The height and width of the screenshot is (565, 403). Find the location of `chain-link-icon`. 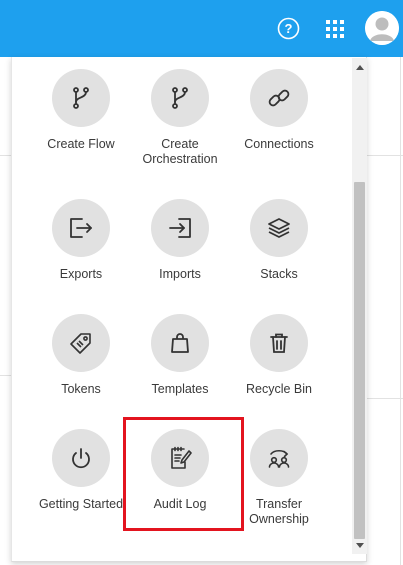

chain-link-icon is located at coordinates (279, 98).